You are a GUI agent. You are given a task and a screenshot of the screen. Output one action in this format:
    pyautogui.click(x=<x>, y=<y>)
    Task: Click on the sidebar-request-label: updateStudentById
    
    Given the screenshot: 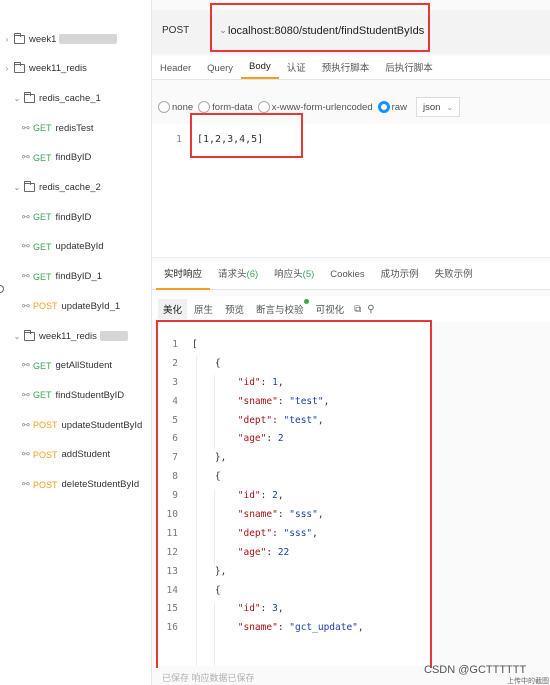 What is the action you would take?
    pyautogui.click(x=102, y=425)
    